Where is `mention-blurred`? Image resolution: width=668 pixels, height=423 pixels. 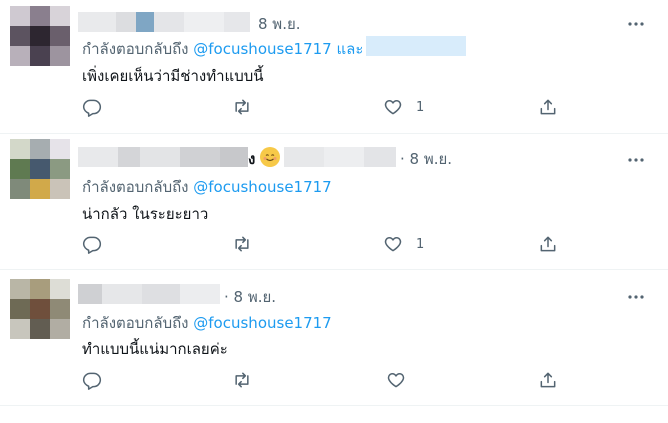
mention-blurred is located at coordinates (416, 46).